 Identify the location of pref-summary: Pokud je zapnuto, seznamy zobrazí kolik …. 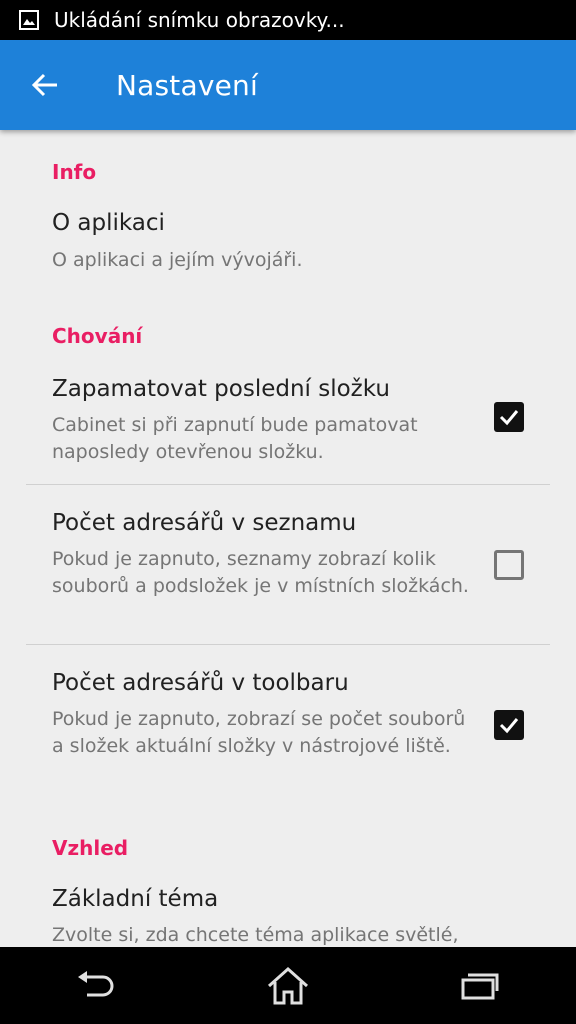
(260, 572).